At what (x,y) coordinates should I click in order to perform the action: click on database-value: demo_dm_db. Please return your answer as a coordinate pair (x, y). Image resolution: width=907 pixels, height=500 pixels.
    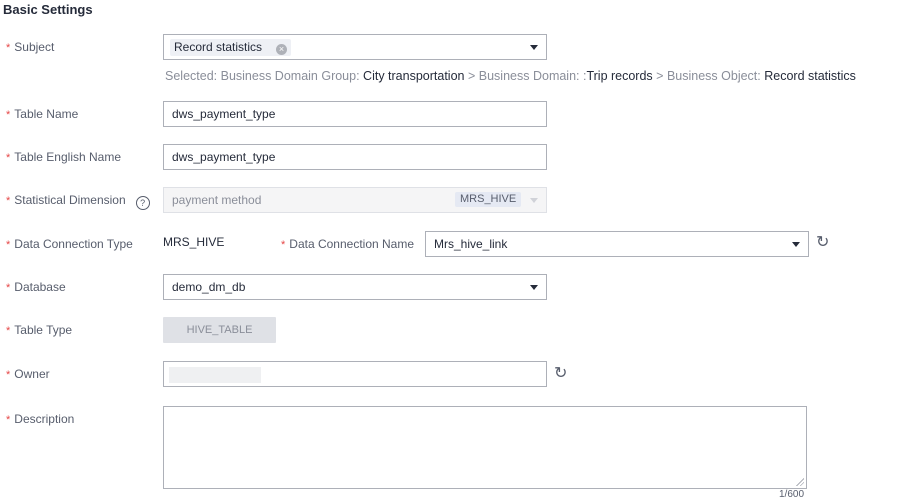
    Looking at the image, I should click on (209, 287).